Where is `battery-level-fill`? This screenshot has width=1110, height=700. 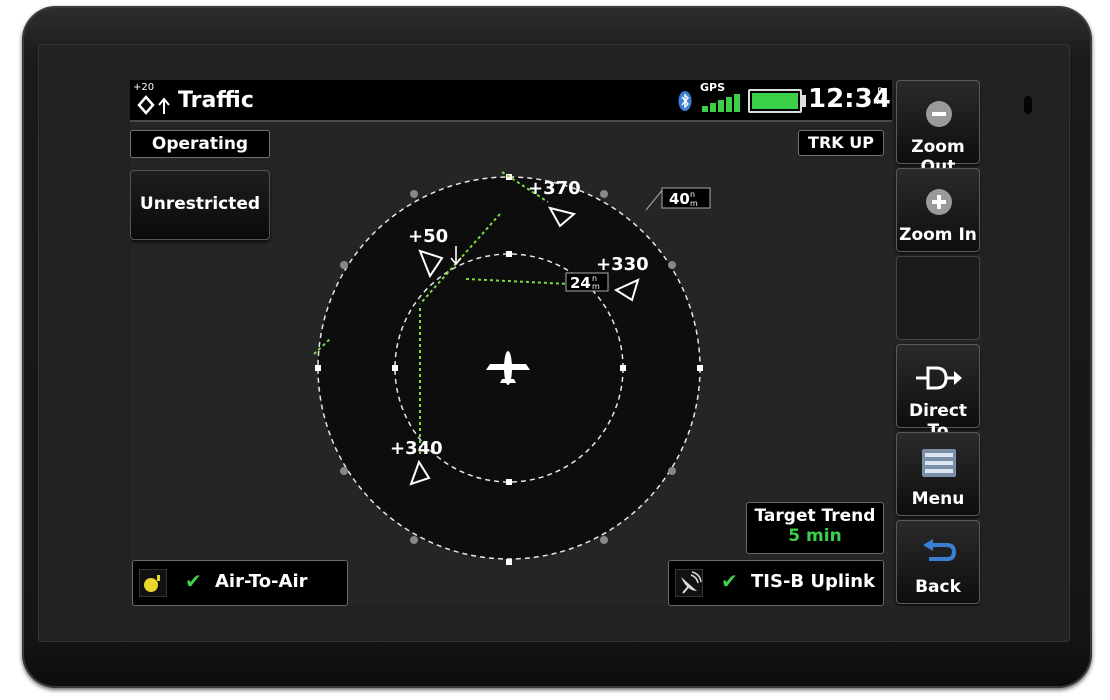
battery-level-fill is located at coordinates (775, 101).